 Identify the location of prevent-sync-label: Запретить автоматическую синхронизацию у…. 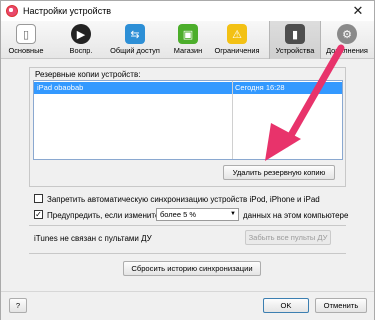
(183, 199).